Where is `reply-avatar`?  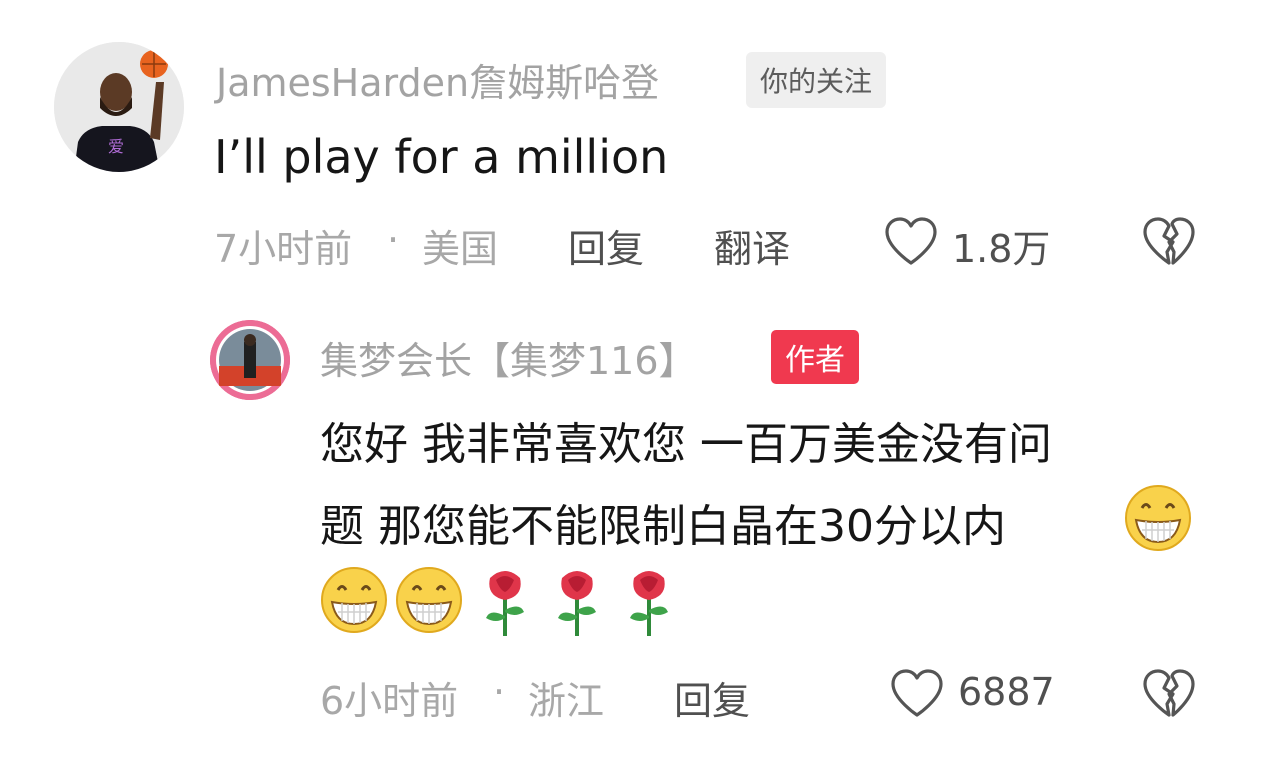
reply-avatar is located at coordinates (250, 360).